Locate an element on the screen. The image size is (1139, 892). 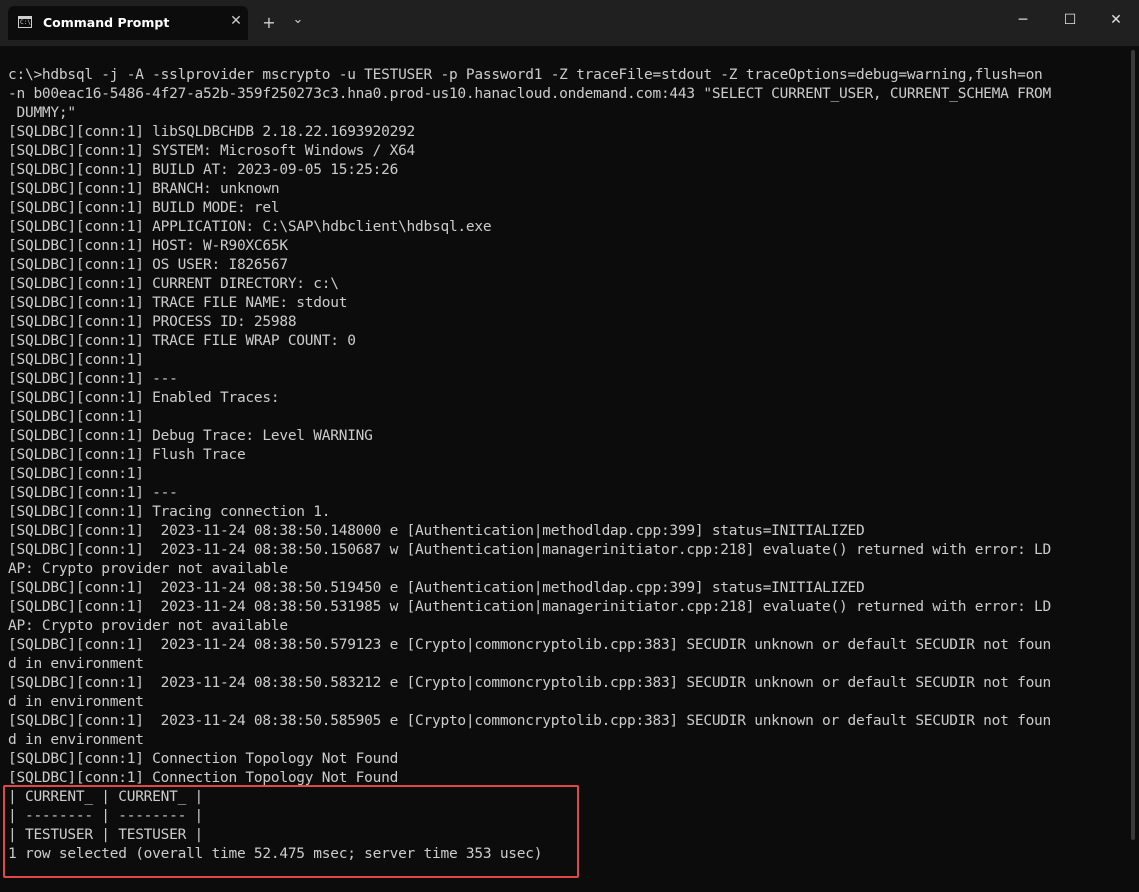
terminal-line: [SQLDBC][conn:1] OS USER: I826567 is located at coordinates (148, 265).